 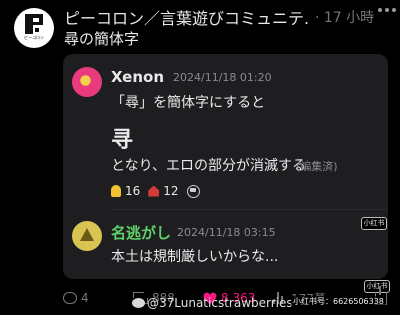 What do you see at coordinates (188, 103) in the screenshot?
I see `comment-text-line: 「尋」を簡体字にすると` at bounding box center [188, 103].